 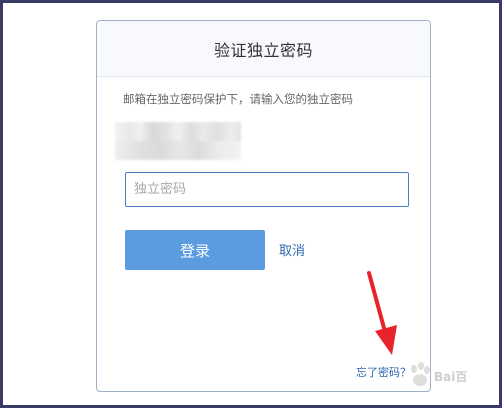 What do you see at coordinates (238, 99) in the screenshot?
I see `instruction-text: 邮箱在独立密码保护下，请输入您的独立密码` at bounding box center [238, 99].